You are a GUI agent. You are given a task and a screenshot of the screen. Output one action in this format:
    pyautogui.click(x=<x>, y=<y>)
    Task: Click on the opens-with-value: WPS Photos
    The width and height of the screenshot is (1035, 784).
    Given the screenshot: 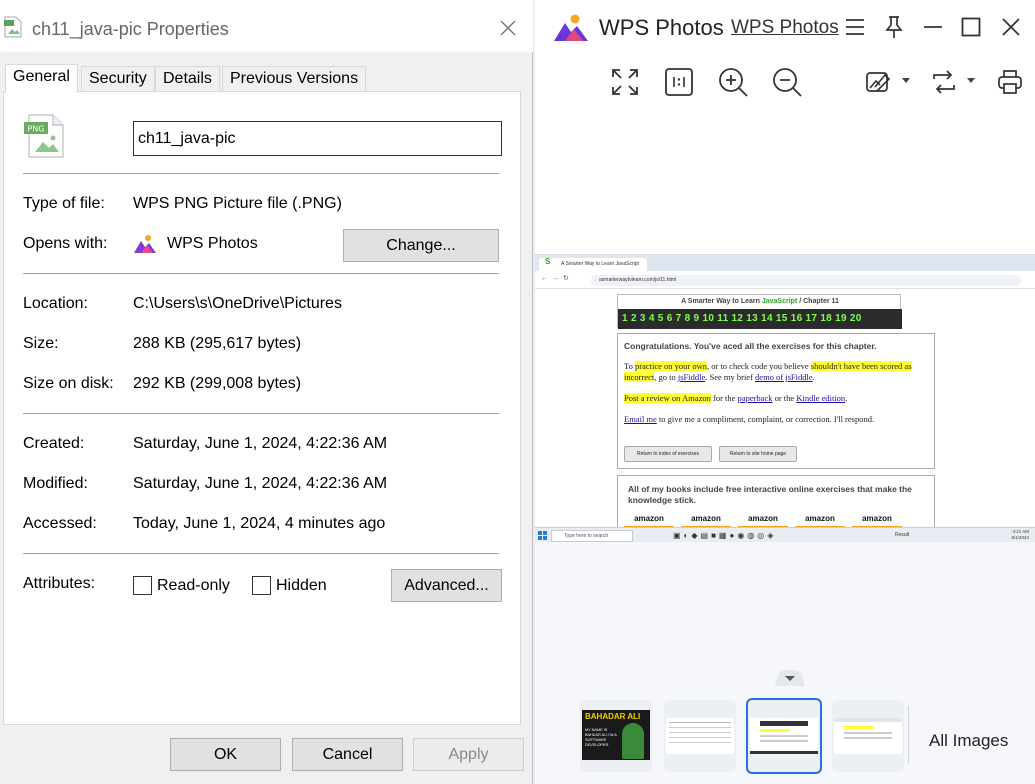 What is the action you would take?
    pyautogui.click(x=212, y=243)
    